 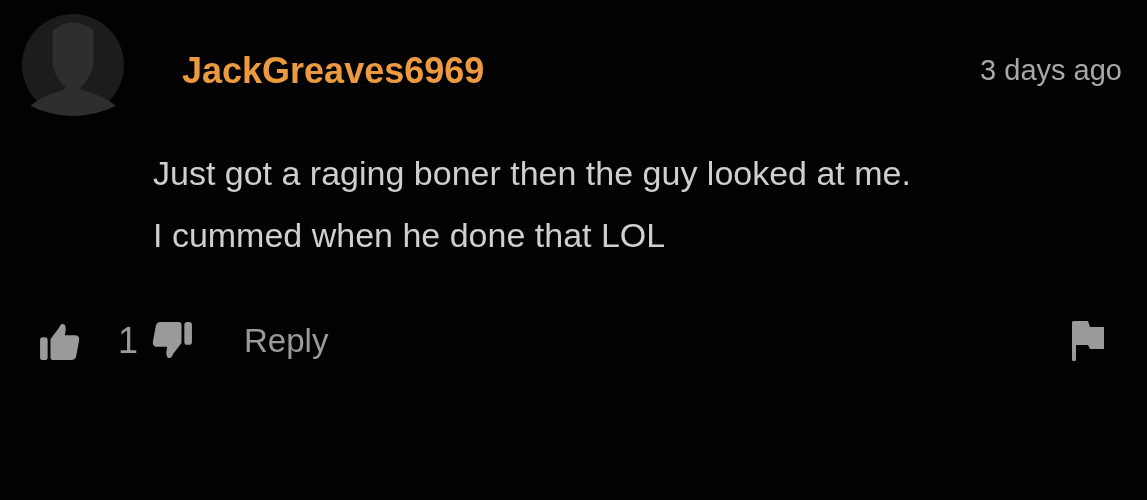 What do you see at coordinates (73, 65) in the screenshot?
I see `avatar-silhouette-icon` at bounding box center [73, 65].